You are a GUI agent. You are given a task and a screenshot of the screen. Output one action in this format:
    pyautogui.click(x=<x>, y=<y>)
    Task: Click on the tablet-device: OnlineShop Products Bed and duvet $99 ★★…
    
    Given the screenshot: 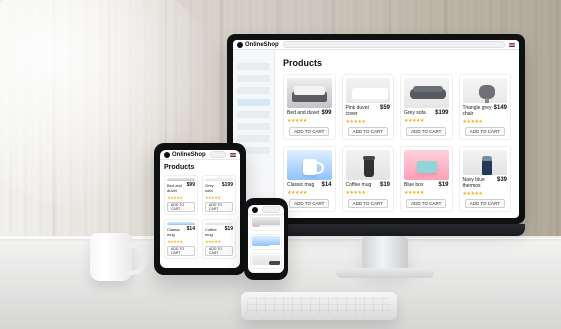 What is the action you would take?
    pyautogui.click(x=200, y=209)
    